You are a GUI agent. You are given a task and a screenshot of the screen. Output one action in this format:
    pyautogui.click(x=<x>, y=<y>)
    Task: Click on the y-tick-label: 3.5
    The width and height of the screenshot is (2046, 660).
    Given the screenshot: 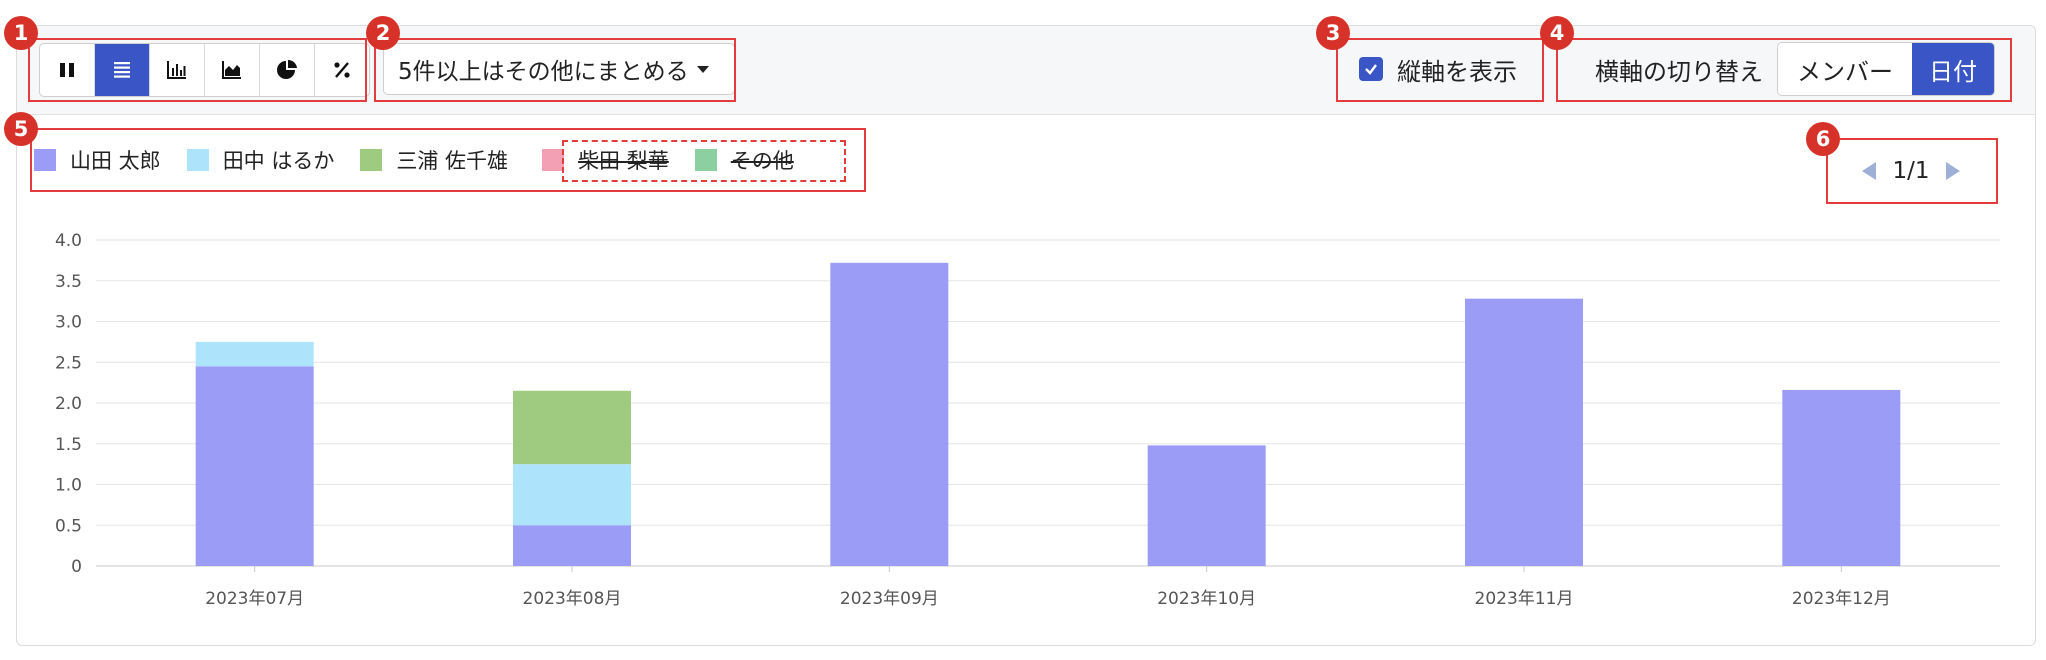 What is the action you would take?
    pyautogui.click(x=68, y=282)
    